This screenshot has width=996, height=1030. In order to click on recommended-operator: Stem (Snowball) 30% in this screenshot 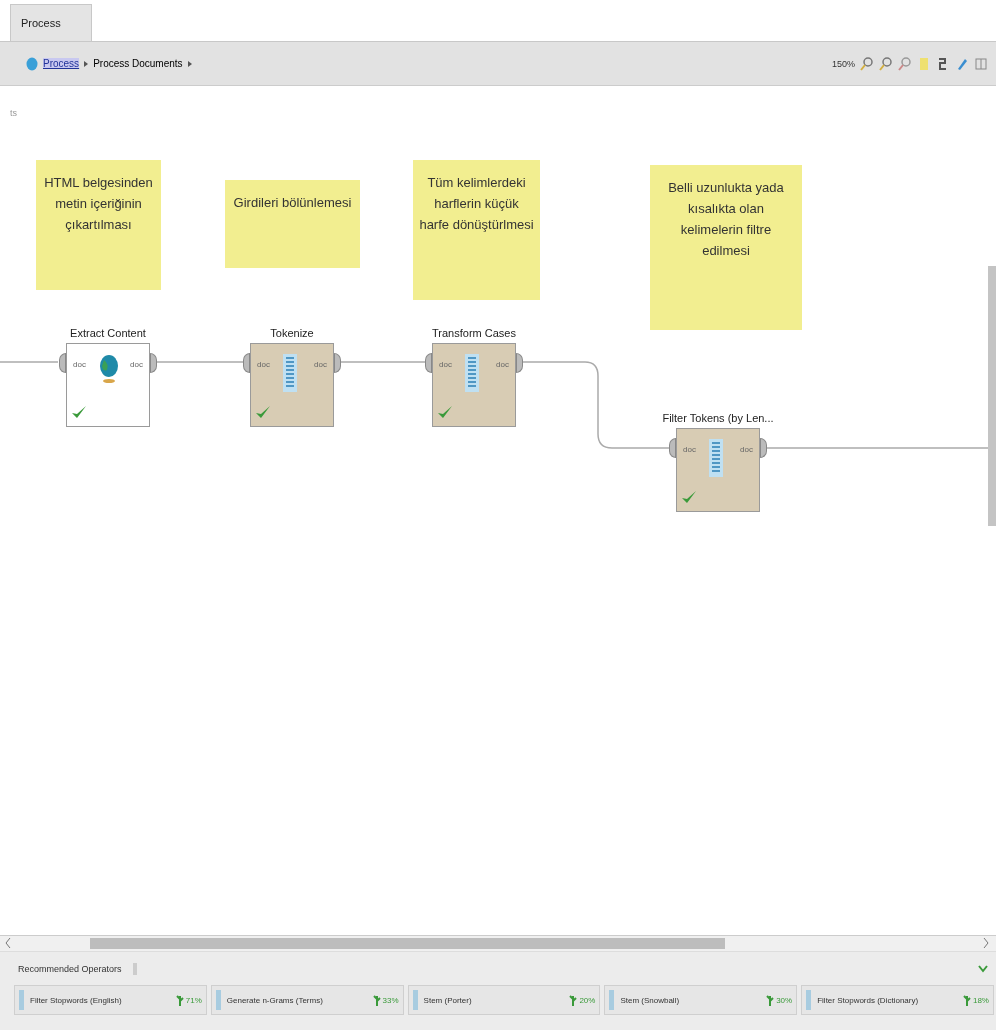, I will do `click(701, 1000)`.